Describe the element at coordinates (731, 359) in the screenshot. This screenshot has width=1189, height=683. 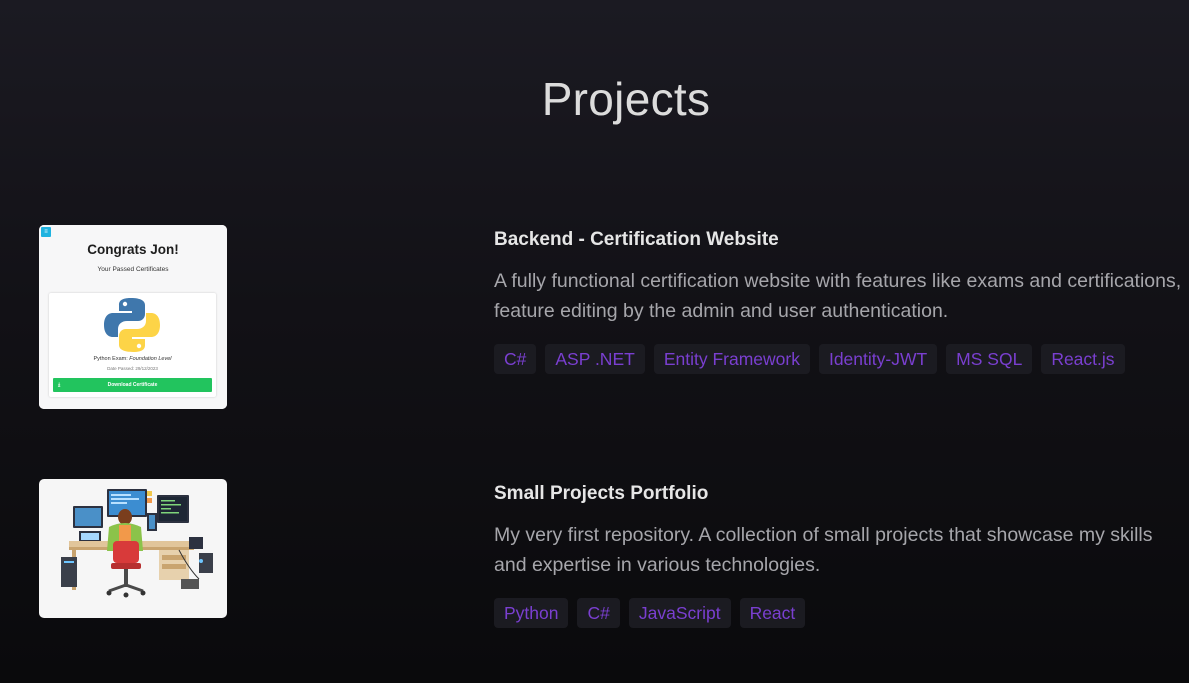
I see `tag: Entity Framework` at that location.